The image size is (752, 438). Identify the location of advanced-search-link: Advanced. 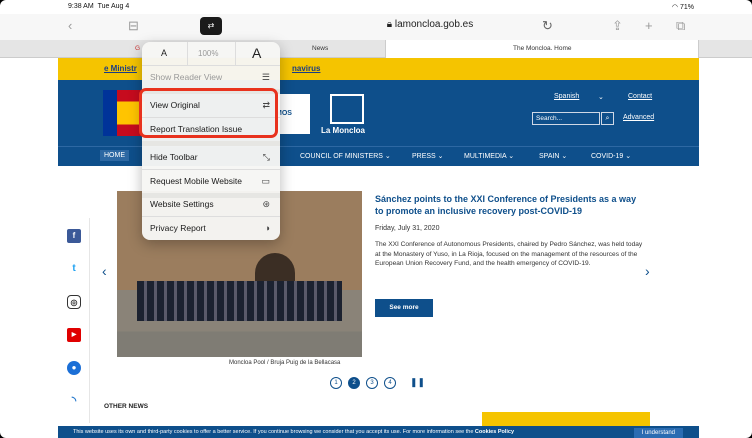
(638, 117).